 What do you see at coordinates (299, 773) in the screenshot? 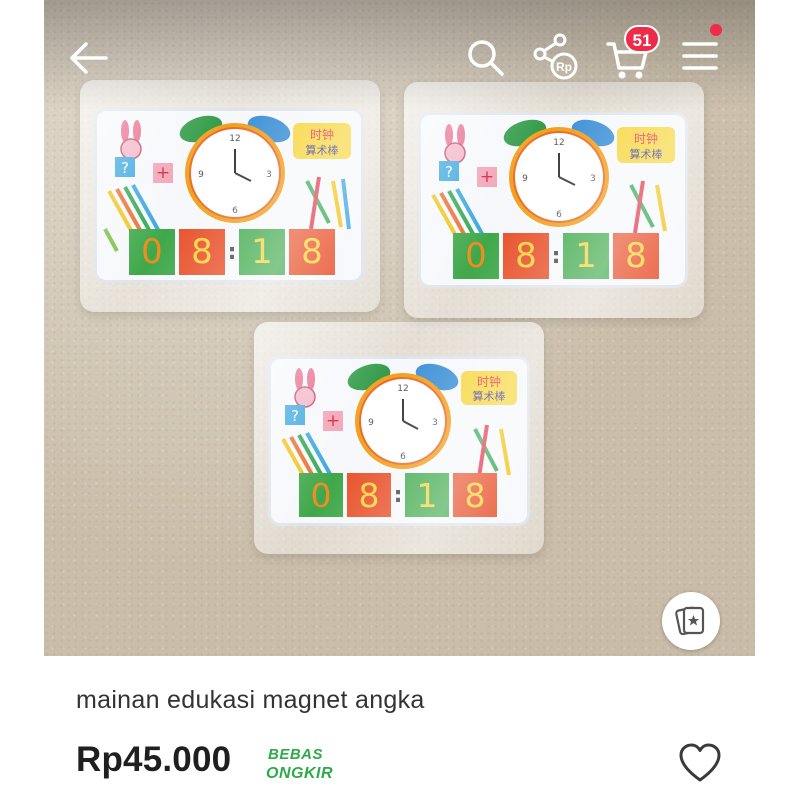
I see `free-shipping-line2: ONGKIR` at bounding box center [299, 773].